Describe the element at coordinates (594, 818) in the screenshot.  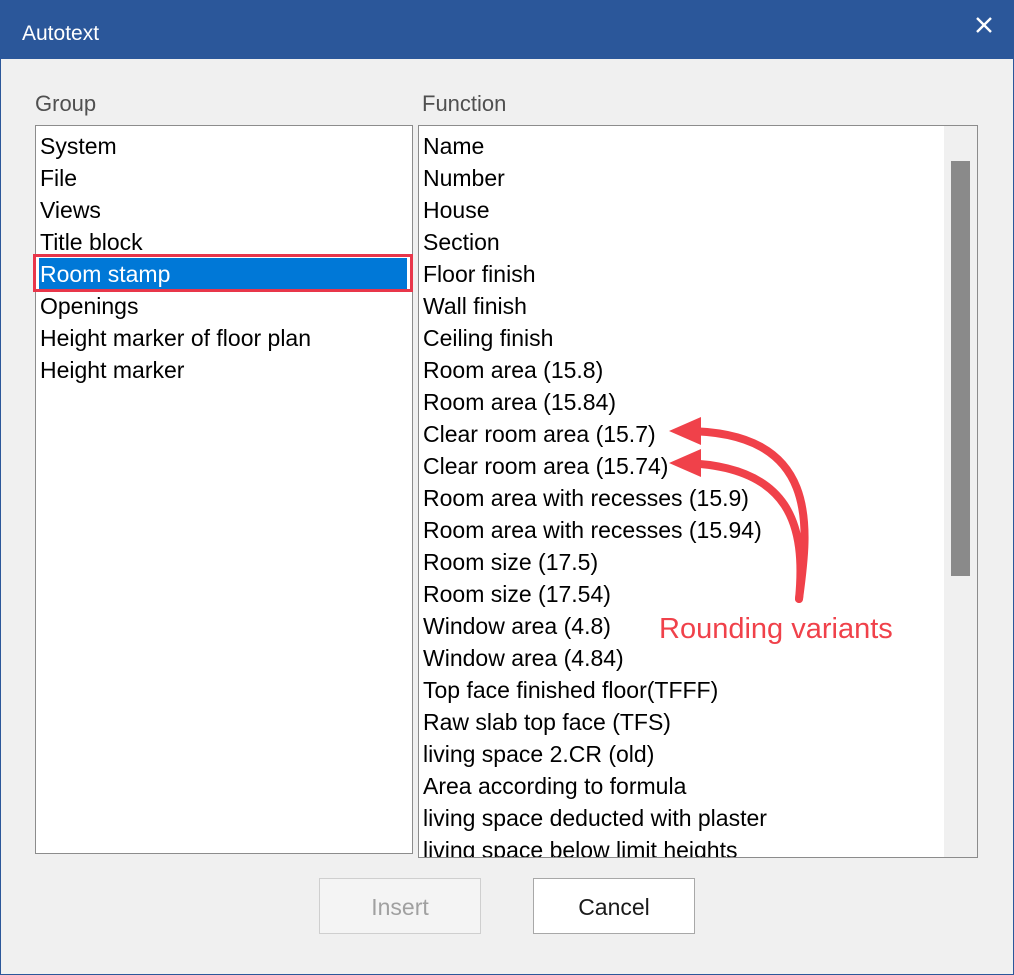
I see `function-item: living space deducted with plaster` at that location.